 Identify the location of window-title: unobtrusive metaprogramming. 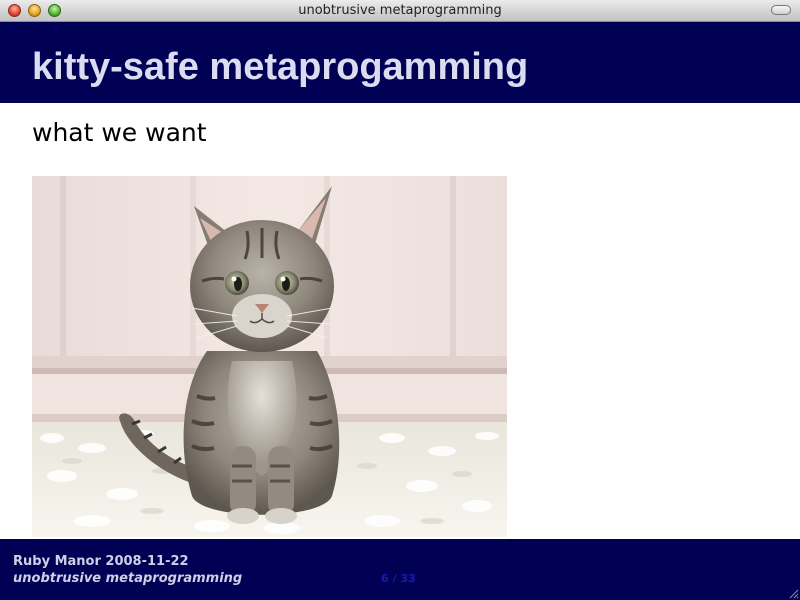
(400, 10).